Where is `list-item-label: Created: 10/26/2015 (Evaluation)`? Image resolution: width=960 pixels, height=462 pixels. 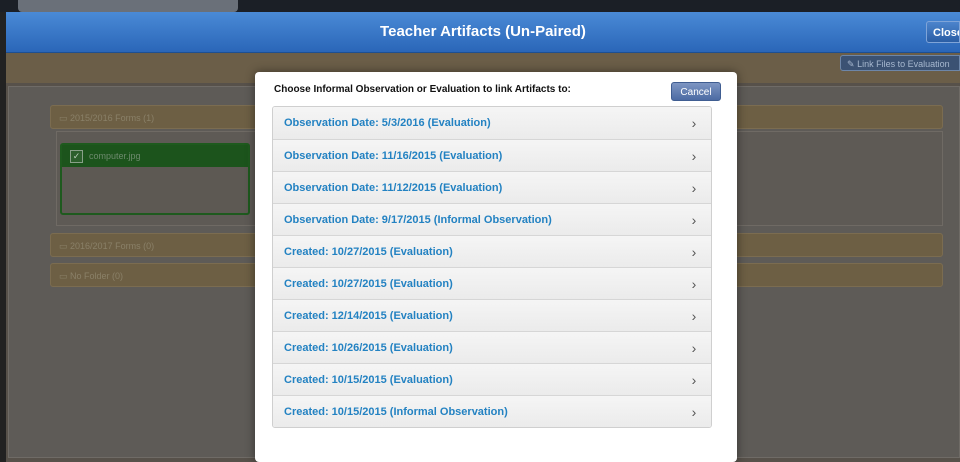
list-item-label: Created: 10/26/2015 (Evaluation) is located at coordinates (368, 347).